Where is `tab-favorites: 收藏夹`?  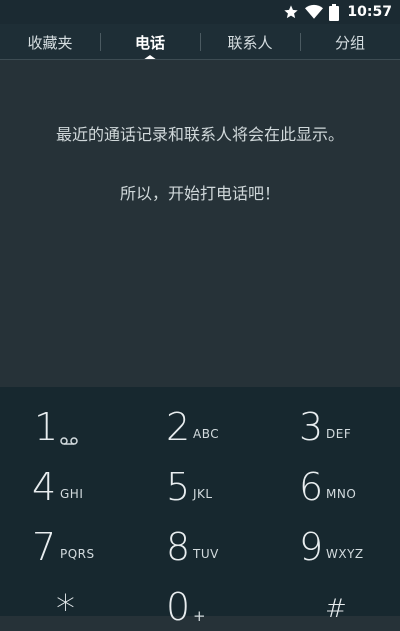 tab-favorites: 收藏夹 is located at coordinates (50, 42).